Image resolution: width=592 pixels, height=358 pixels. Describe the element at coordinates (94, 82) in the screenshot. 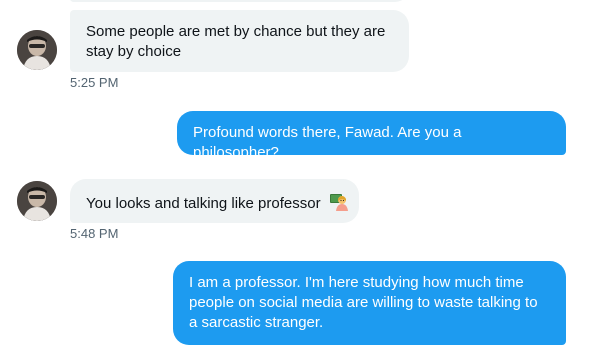

I see `message-timestamp: 5:25 PM` at that location.